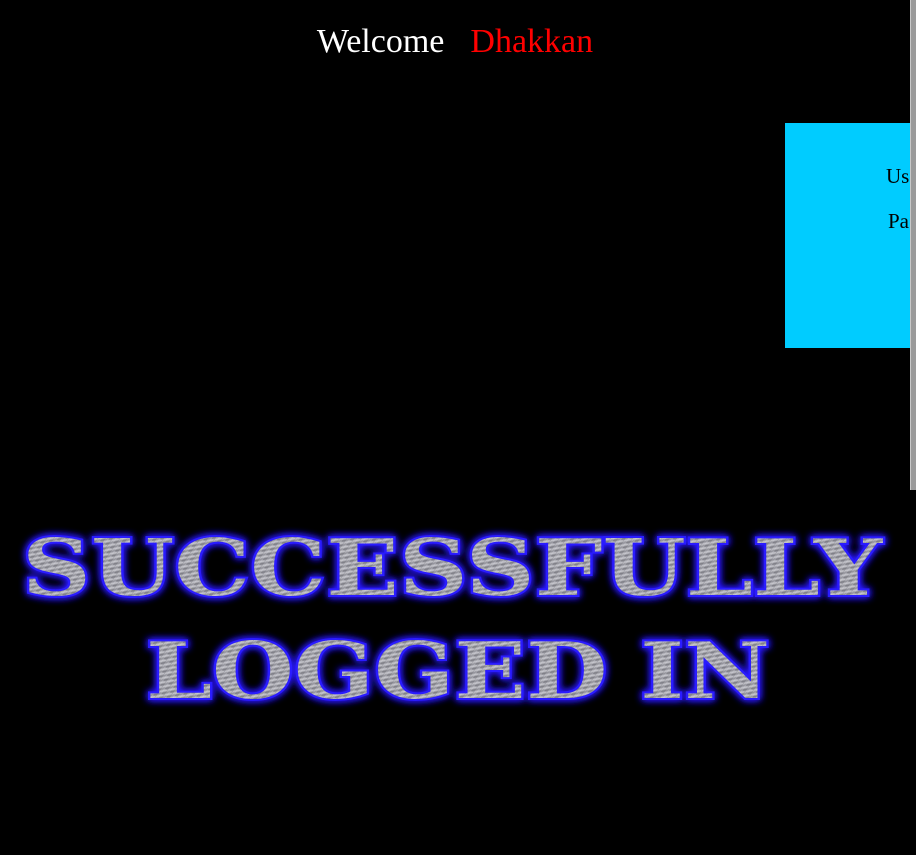 Image resolution: width=916 pixels, height=855 pixels. What do you see at coordinates (455, 42) in the screenshot?
I see `welcome-heading: Welcome Dhakkan` at bounding box center [455, 42].